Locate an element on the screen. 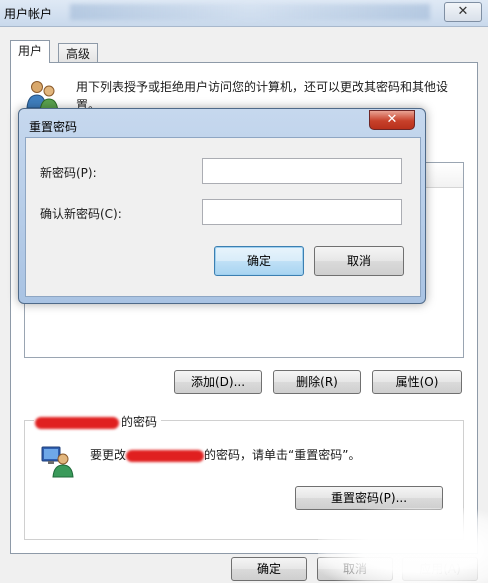 The height and width of the screenshot is (583, 488). dialog-cancel-button: 取消 is located at coordinates (359, 261).